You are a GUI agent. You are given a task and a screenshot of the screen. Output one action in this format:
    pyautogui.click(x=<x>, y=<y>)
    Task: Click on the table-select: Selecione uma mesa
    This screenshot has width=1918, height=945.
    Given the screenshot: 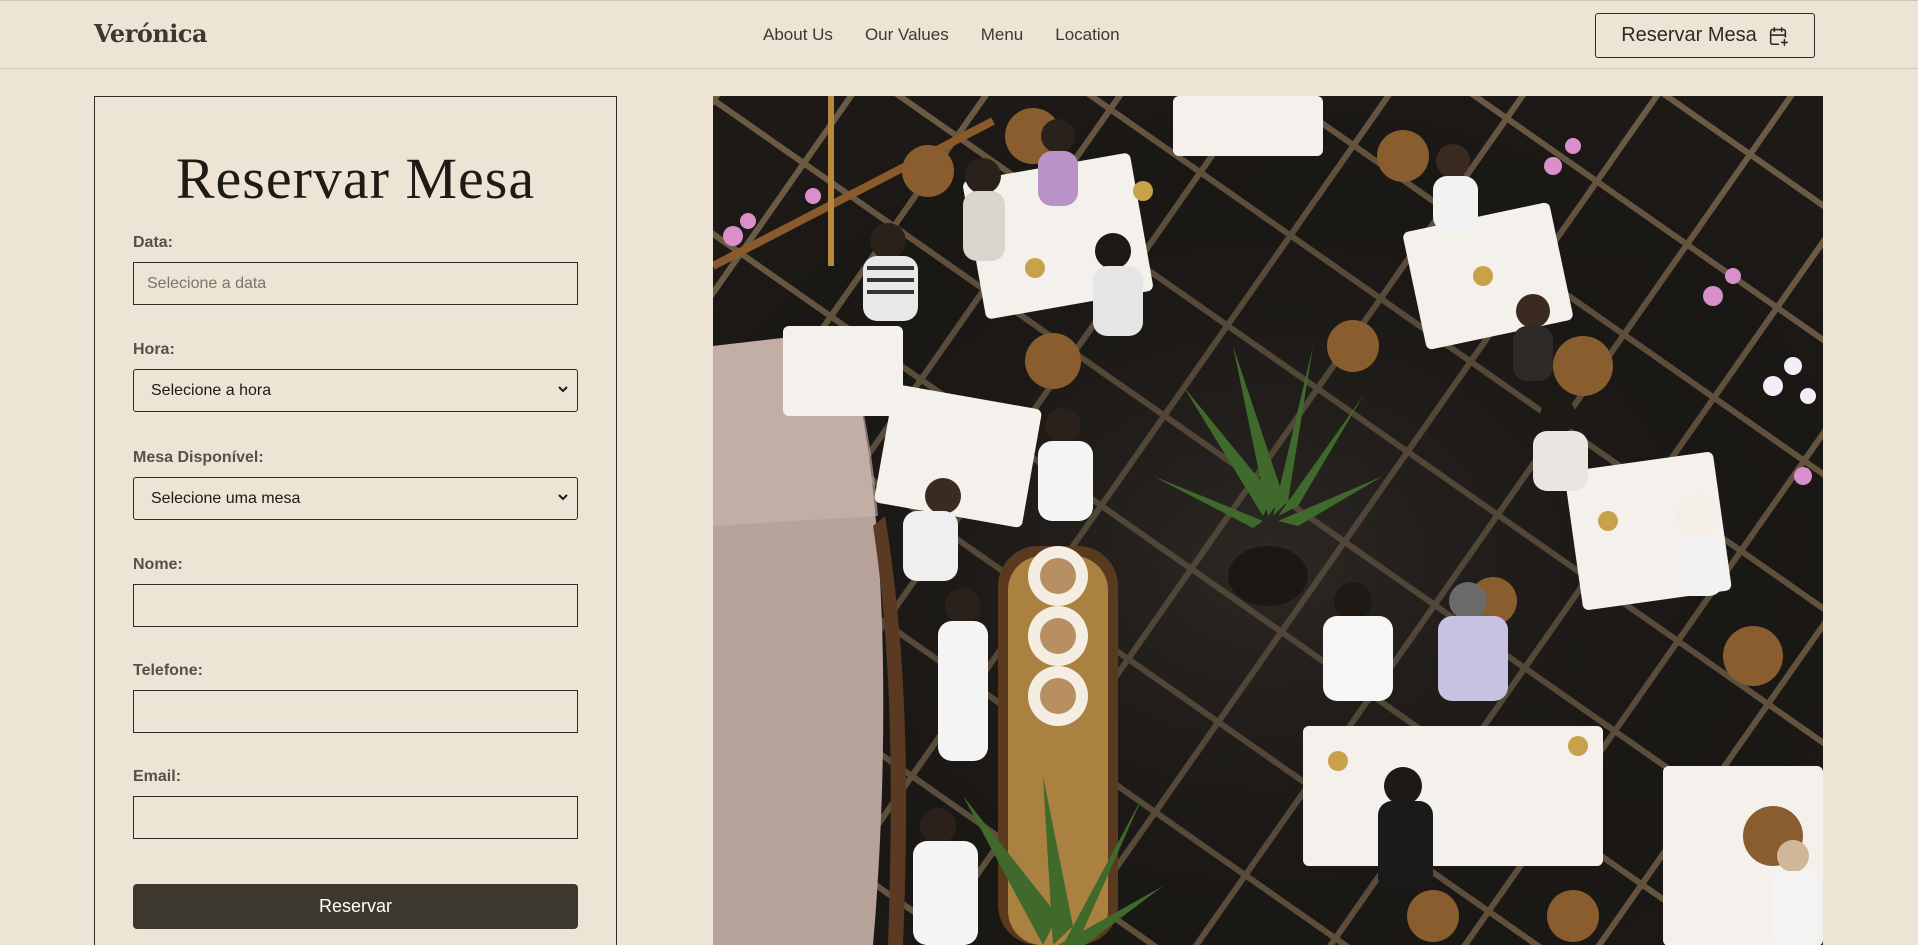 What is the action you would take?
    pyautogui.click(x=355, y=498)
    